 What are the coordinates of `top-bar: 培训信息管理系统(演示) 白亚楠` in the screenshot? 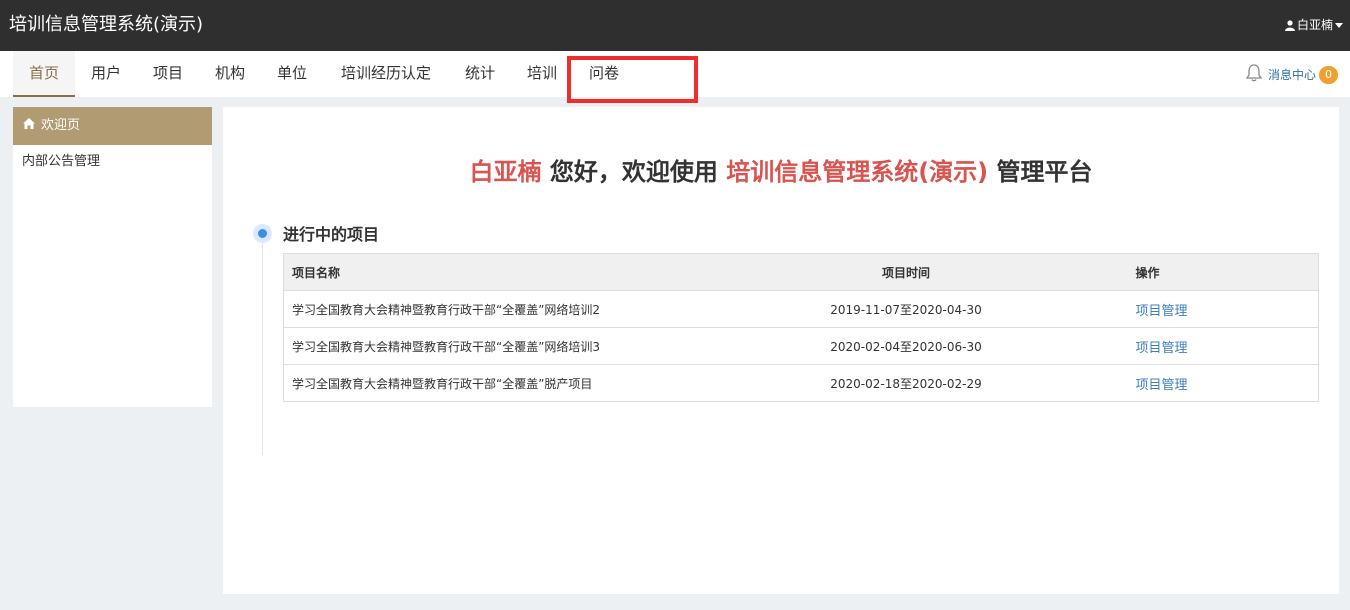 It's located at (675, 25).